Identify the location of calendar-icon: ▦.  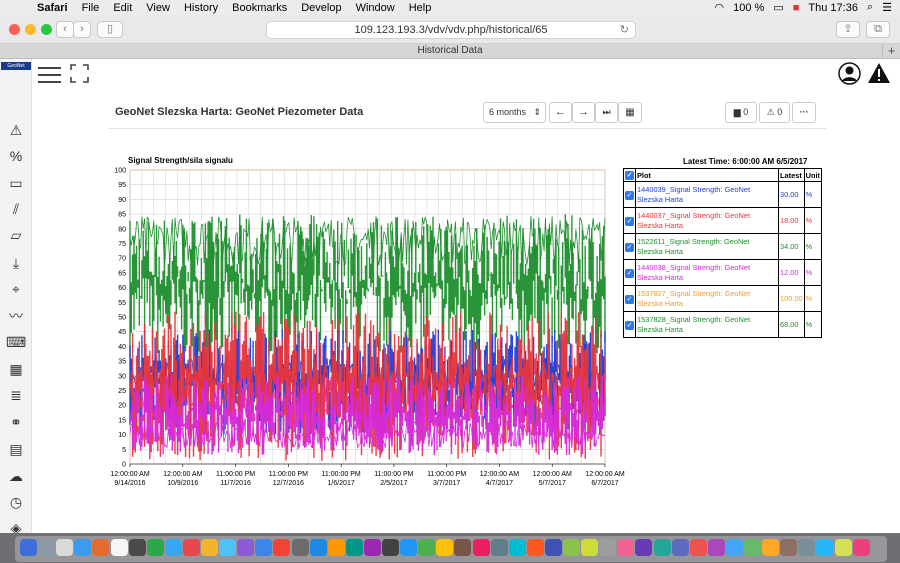
(16, 369).